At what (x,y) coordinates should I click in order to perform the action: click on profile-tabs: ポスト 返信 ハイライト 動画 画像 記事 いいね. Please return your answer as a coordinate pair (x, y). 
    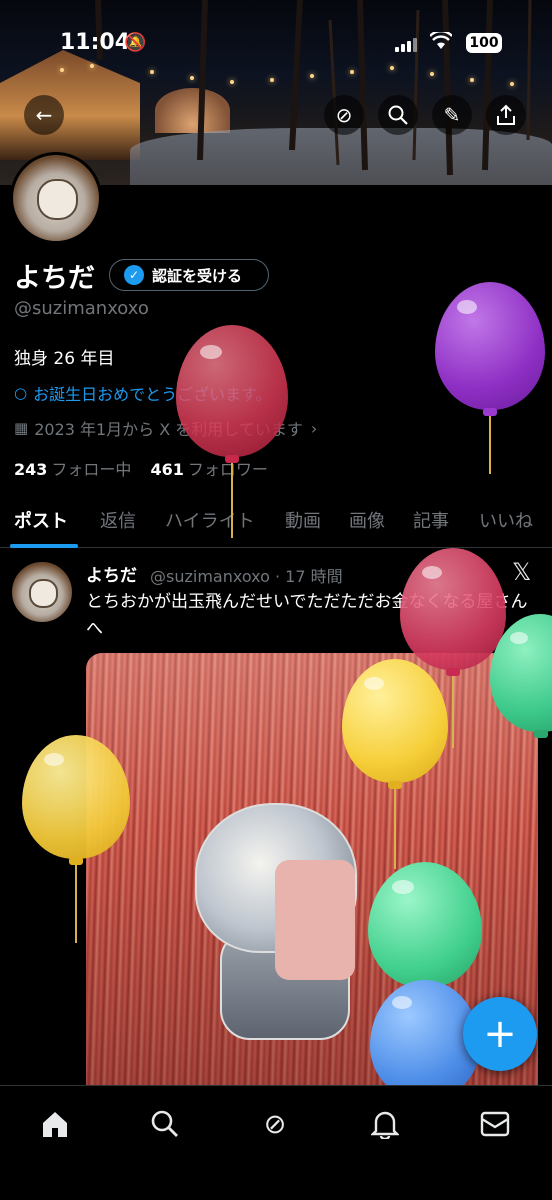
    Looking at the image, I should click on (276, 521).